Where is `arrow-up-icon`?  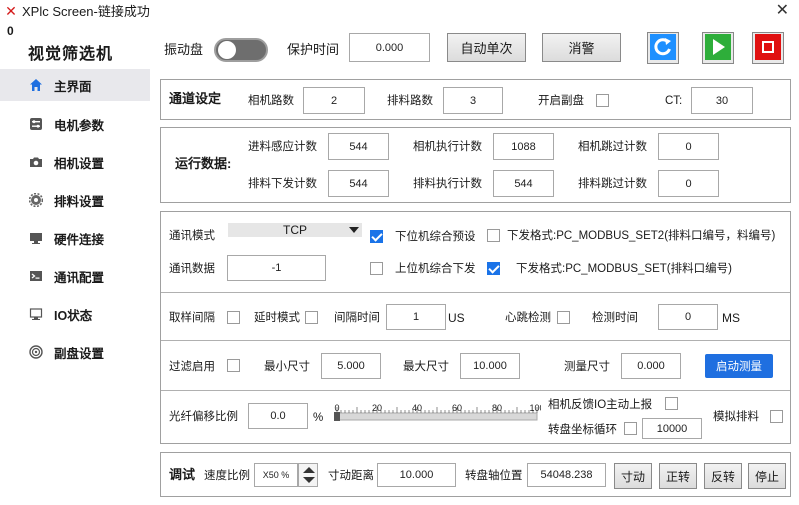 arrow-up-icon is located at coordinates (309, 470).